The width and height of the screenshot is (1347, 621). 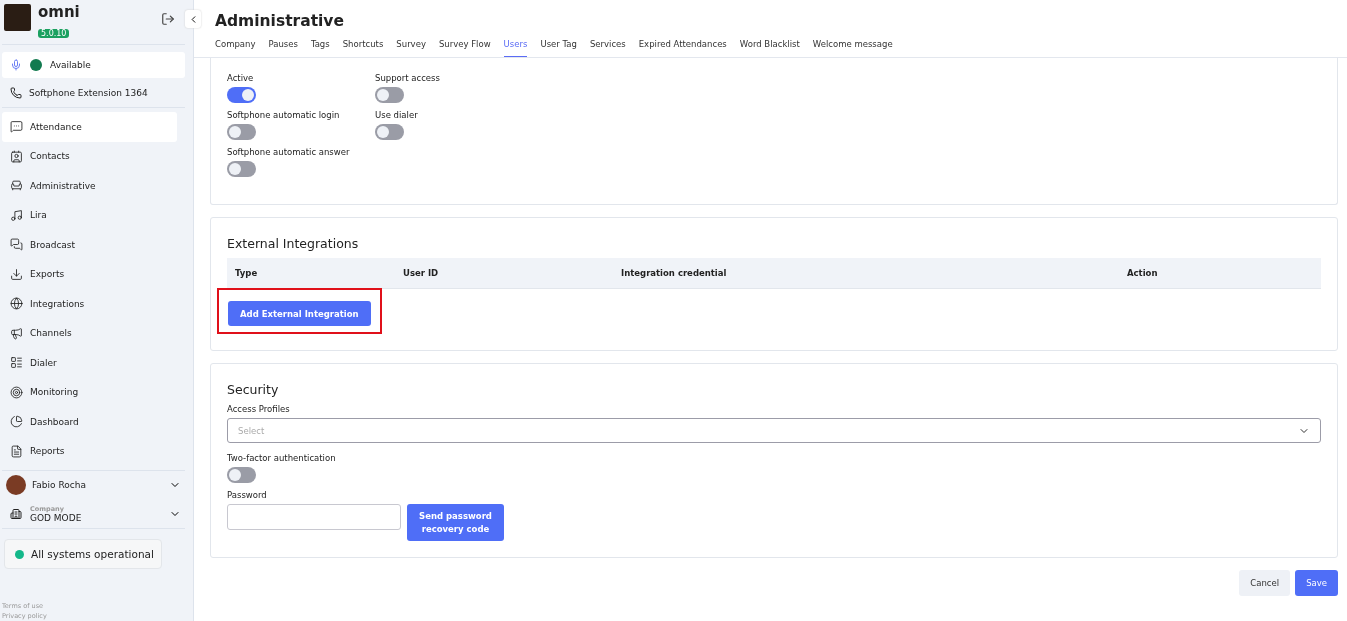 I want to click on logout-icon, so click(x=168, y=19).